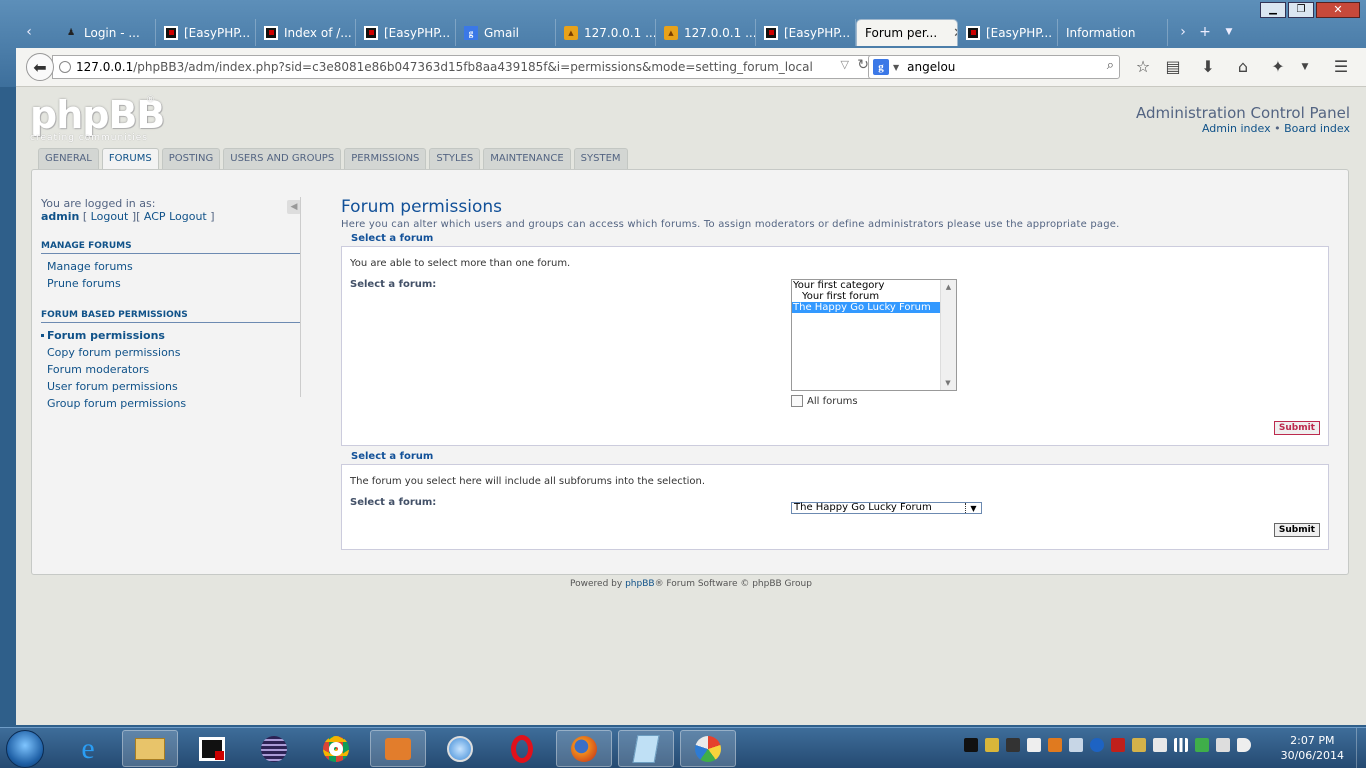 This screenshot has width=1366, height=768. Describe the element at coordinates (708, 748) in the screenshot. I see `paint-icon` at that location.